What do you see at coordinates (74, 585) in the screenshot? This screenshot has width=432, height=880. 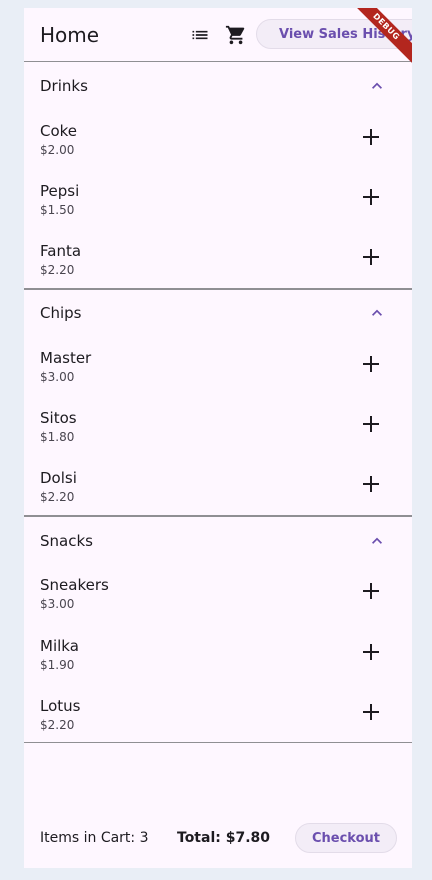 I see `item-name: Sneakers` at bounding box center [74, 585].